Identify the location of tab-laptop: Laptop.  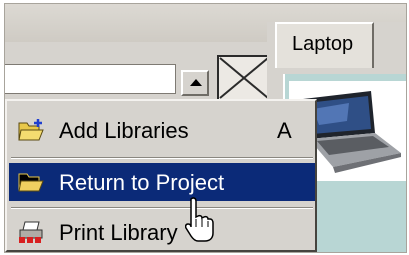
(324, 45).